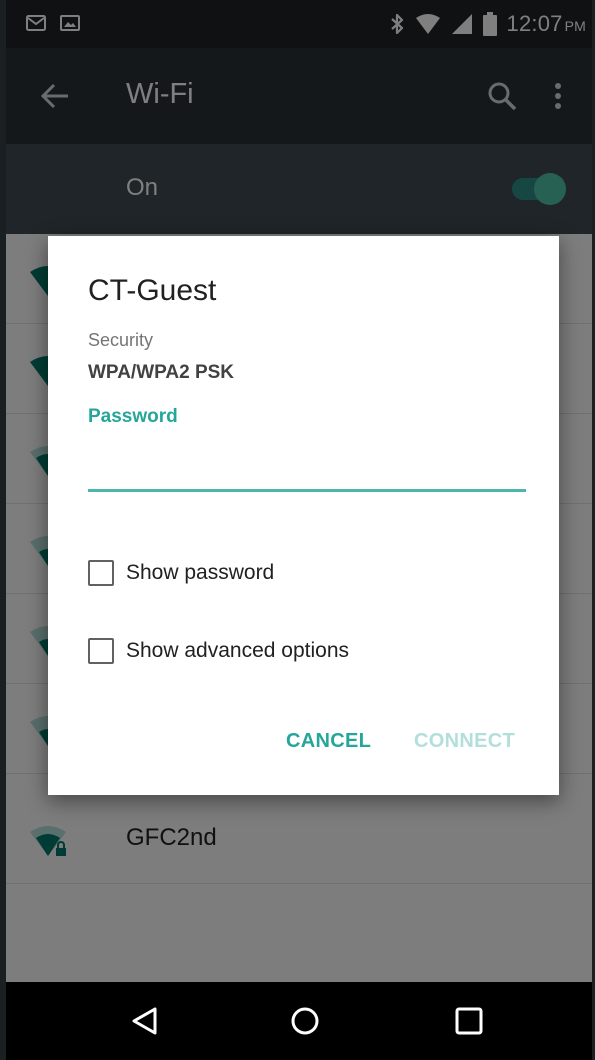 Image resolution: width=595 pixels, height=1060 pixels. What do you see at coordinates (121, 340) in the screenshot?
I see `security-label: Security` at bounding box center [121, 340].